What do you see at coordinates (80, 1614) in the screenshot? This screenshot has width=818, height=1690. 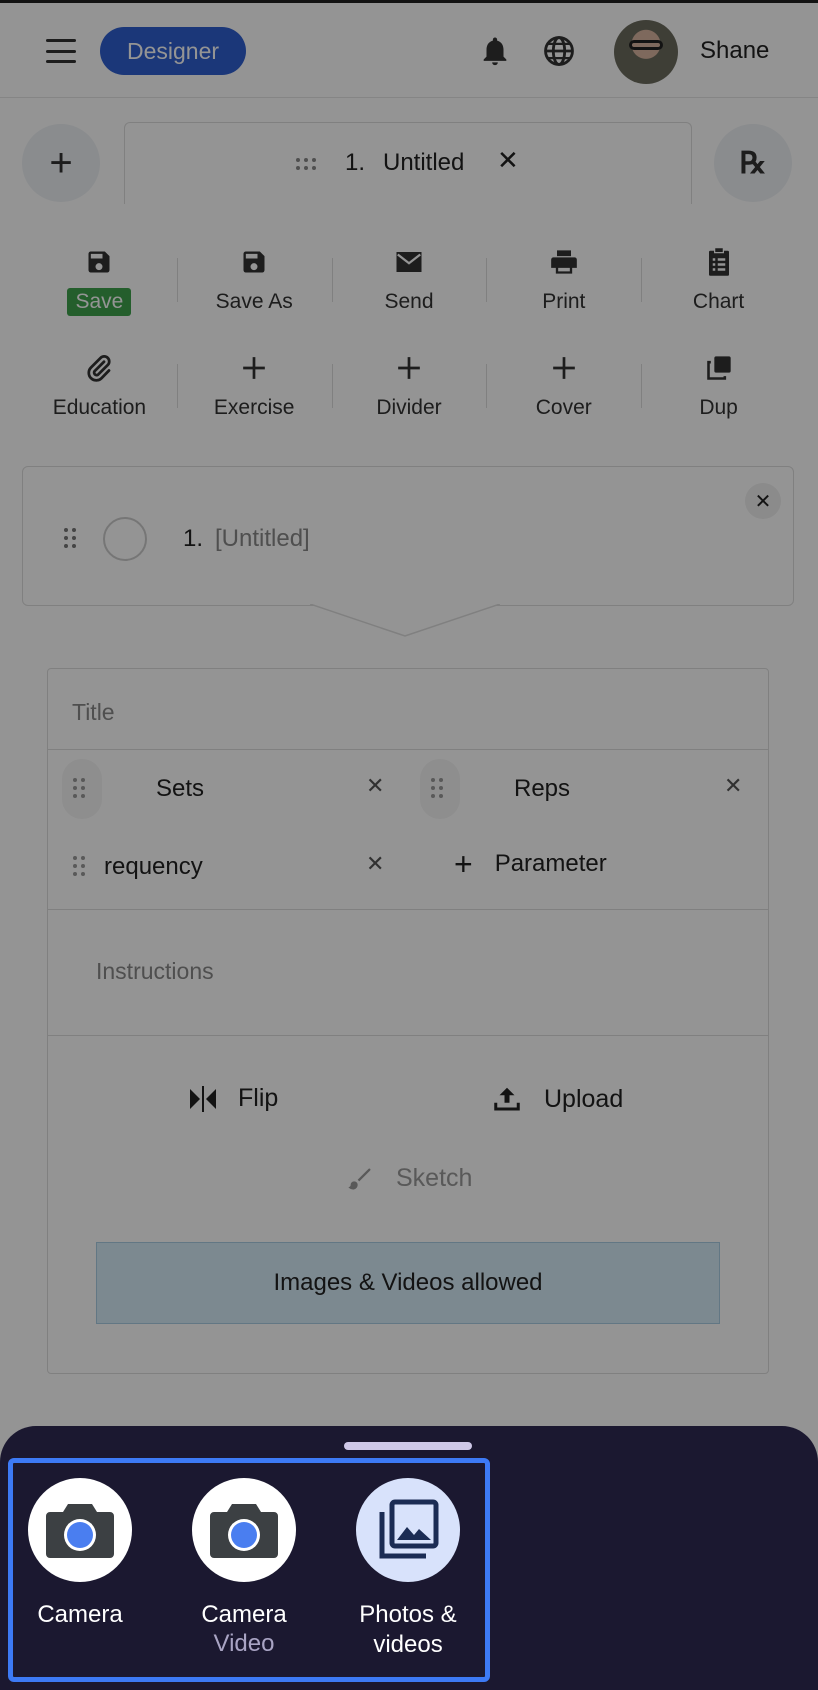 I see `camera-label: Camera` at bounding box center [80, 1614].